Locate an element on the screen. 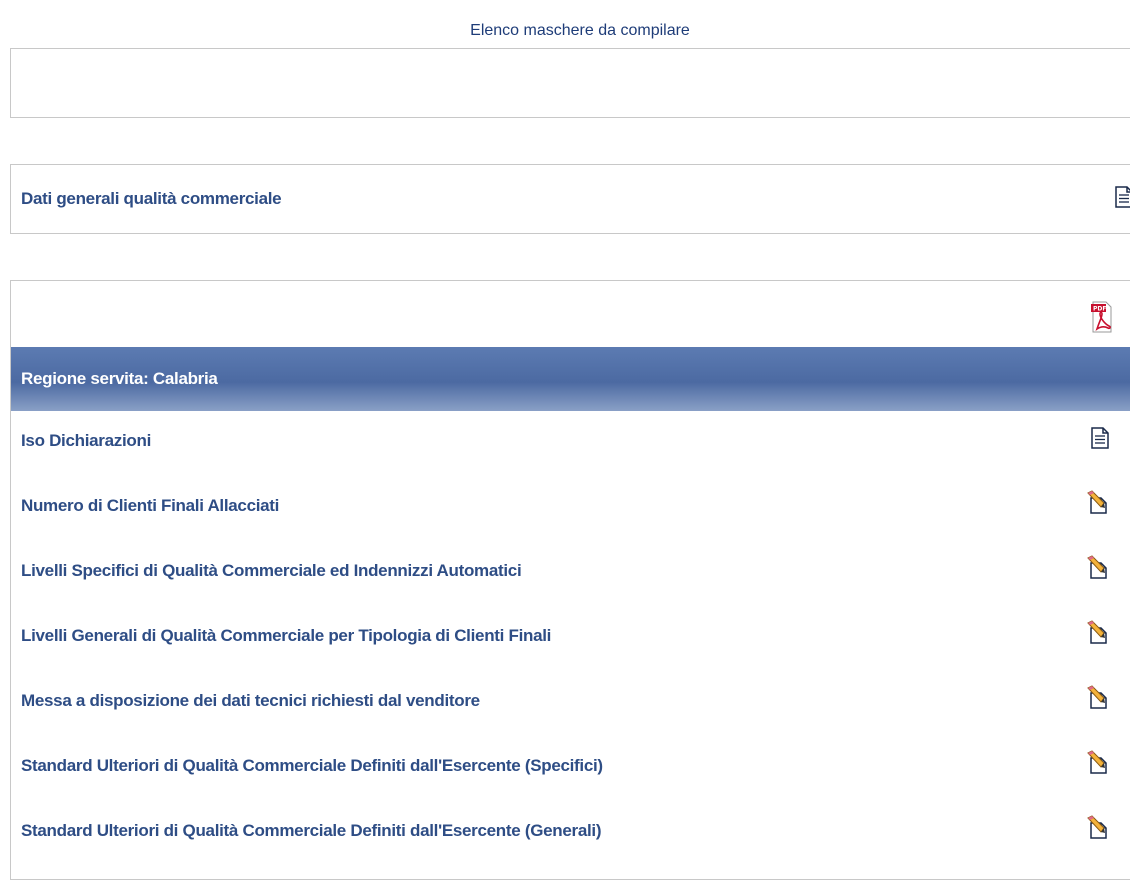 The height and width of the screenshot is (880, 1130). general-data-link: Dati generali qualità commerciale is located at coordinates (151, 199).